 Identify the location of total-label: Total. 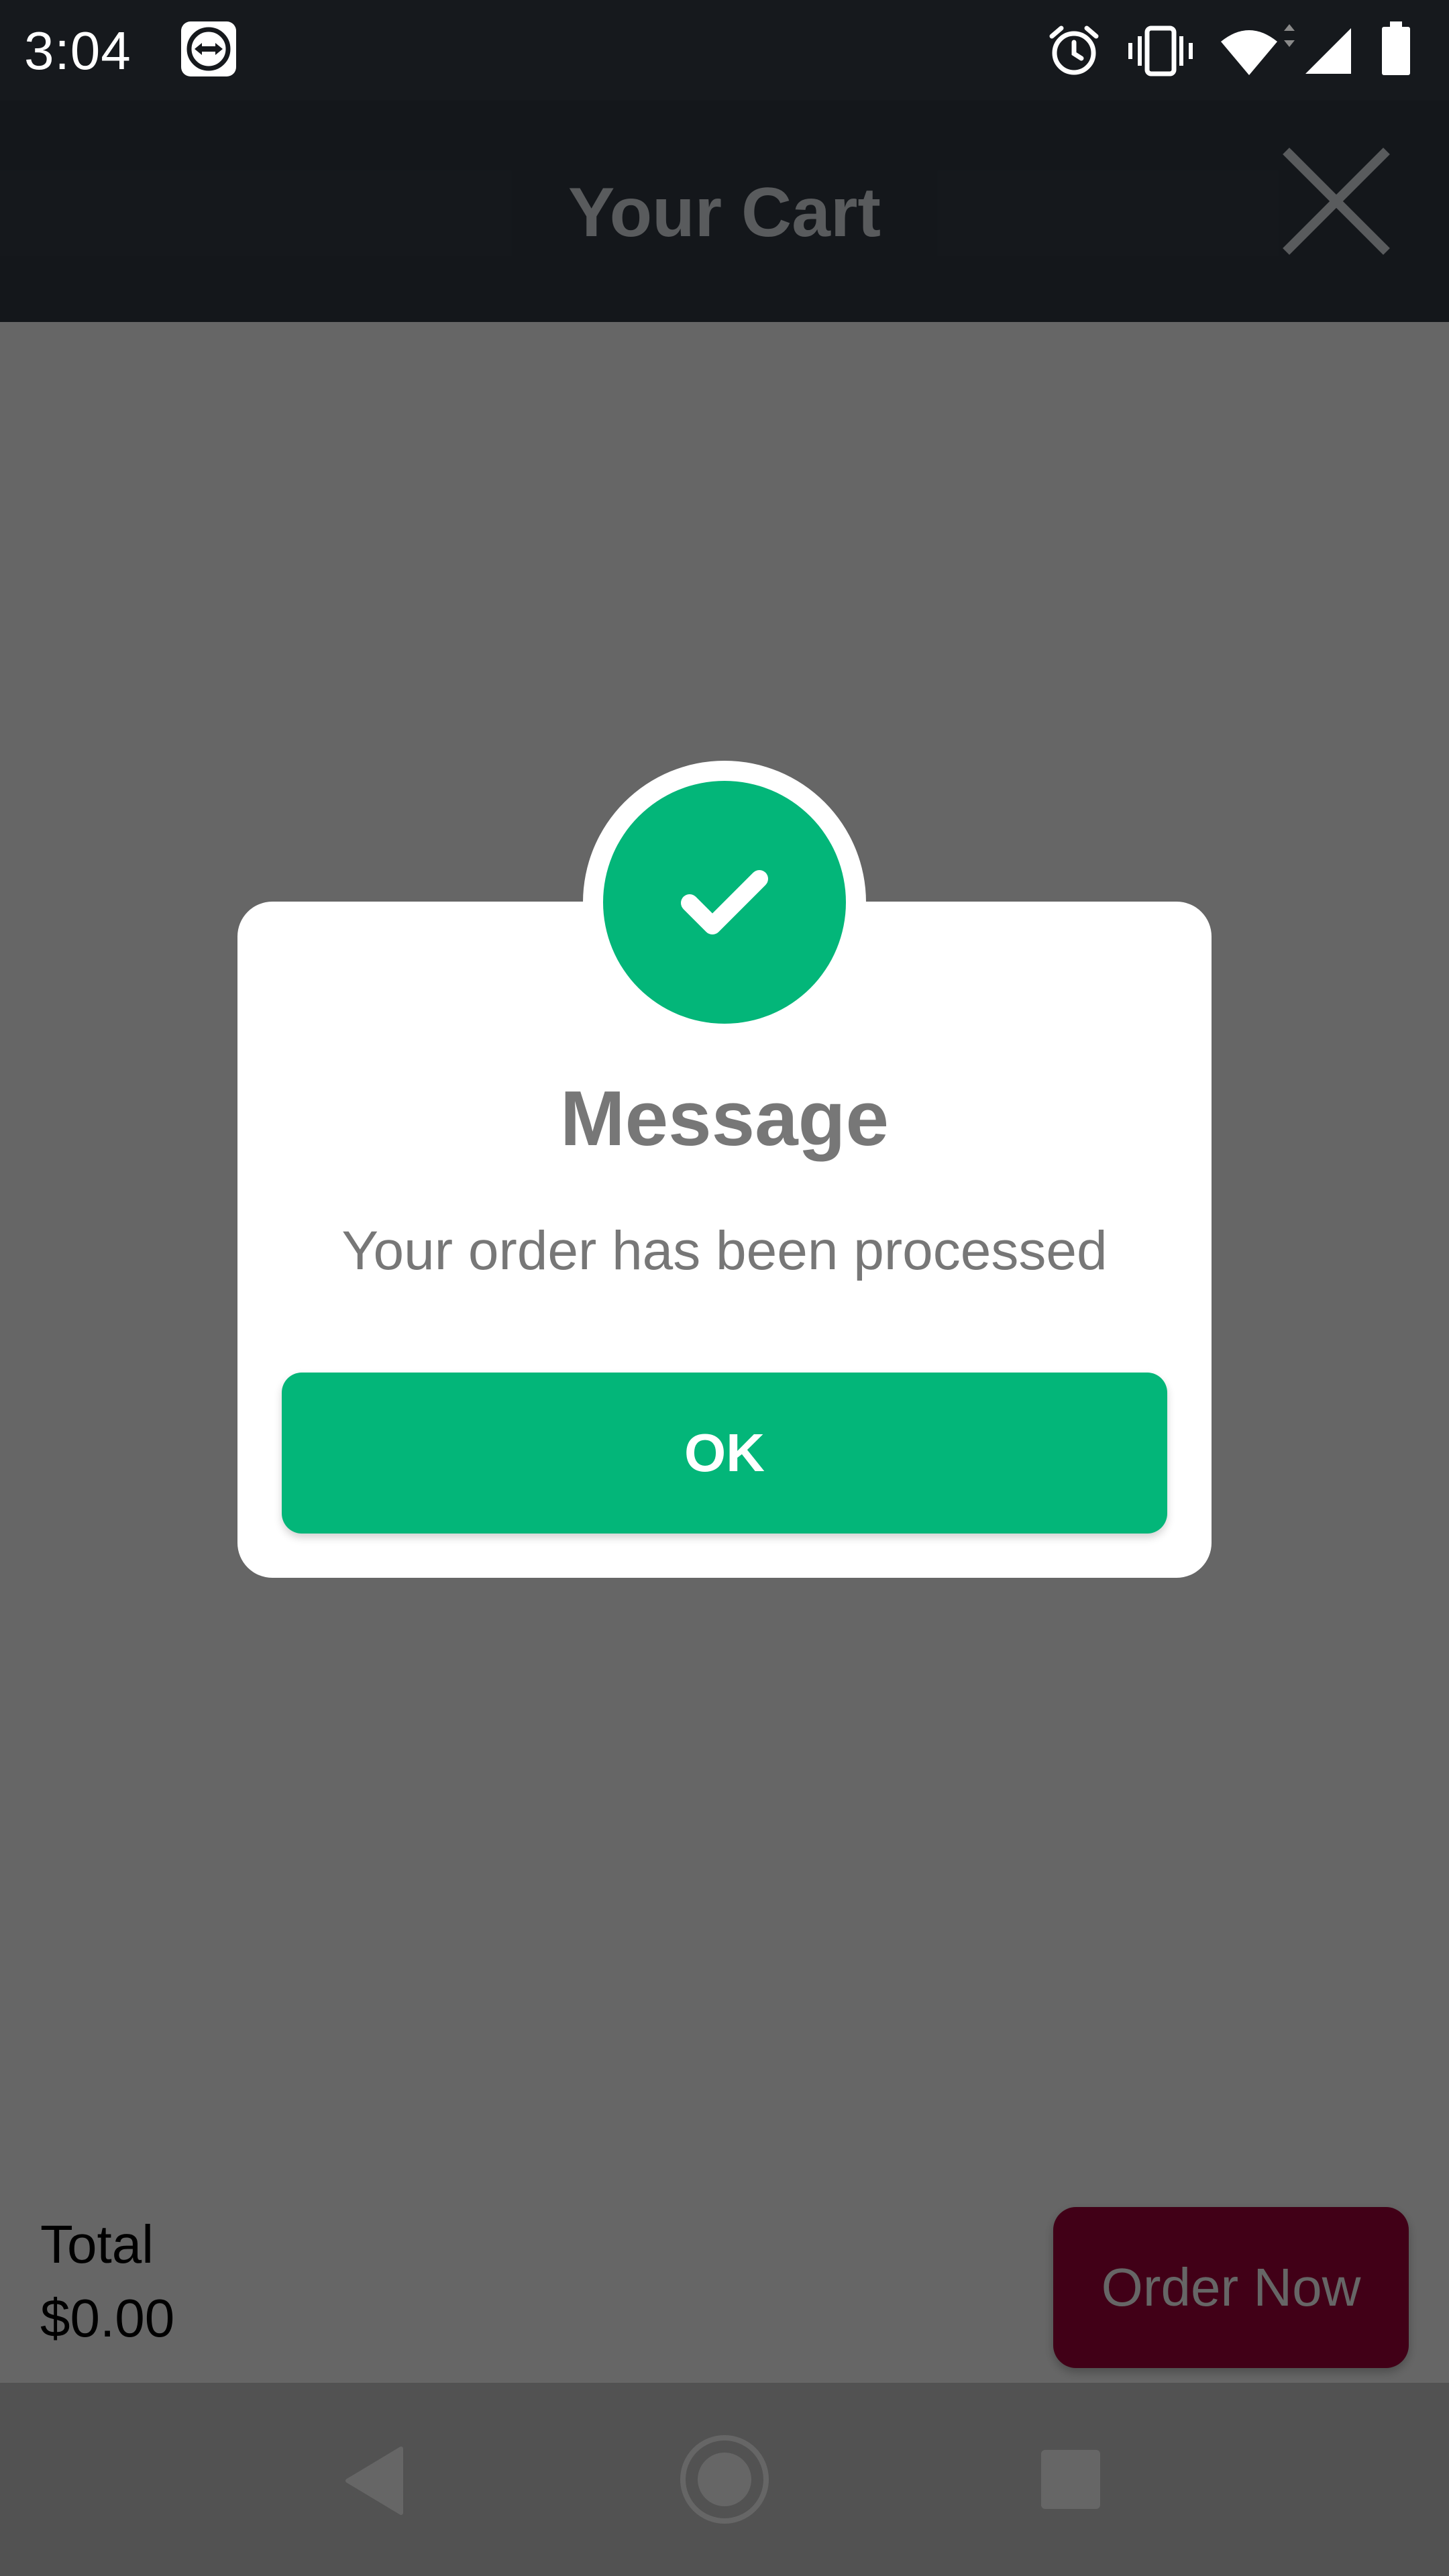
(97, 2244).